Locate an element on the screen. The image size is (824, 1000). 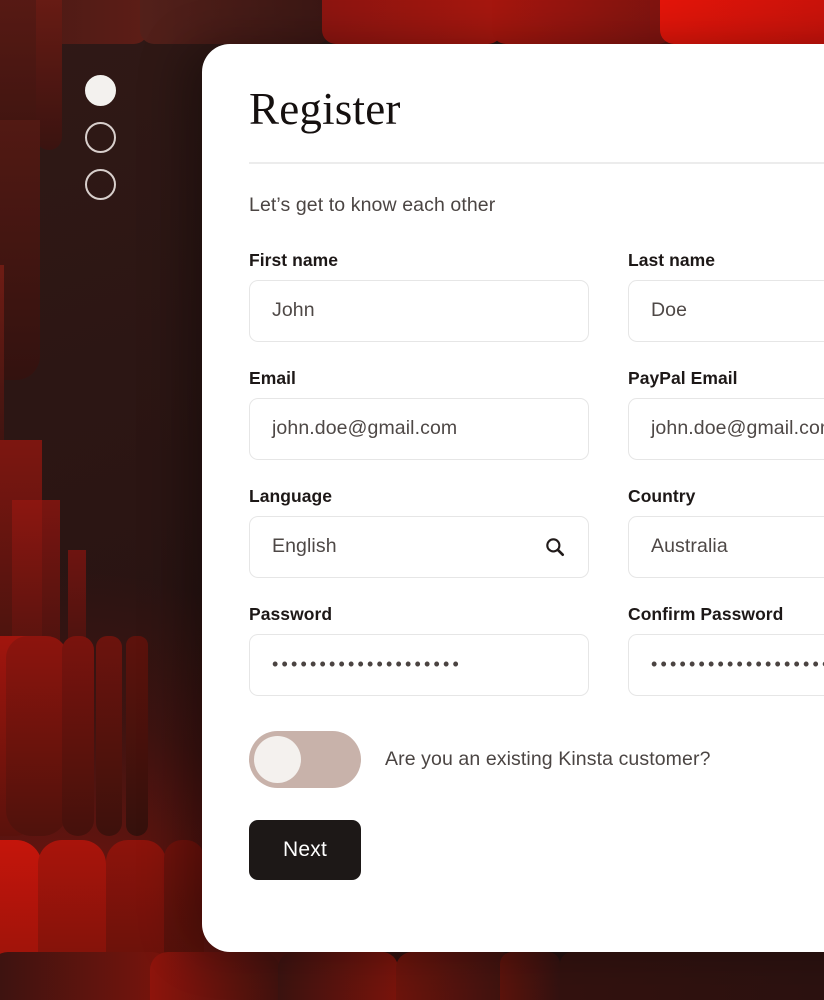
input-first-name: John is located at coordinates (419, 310).